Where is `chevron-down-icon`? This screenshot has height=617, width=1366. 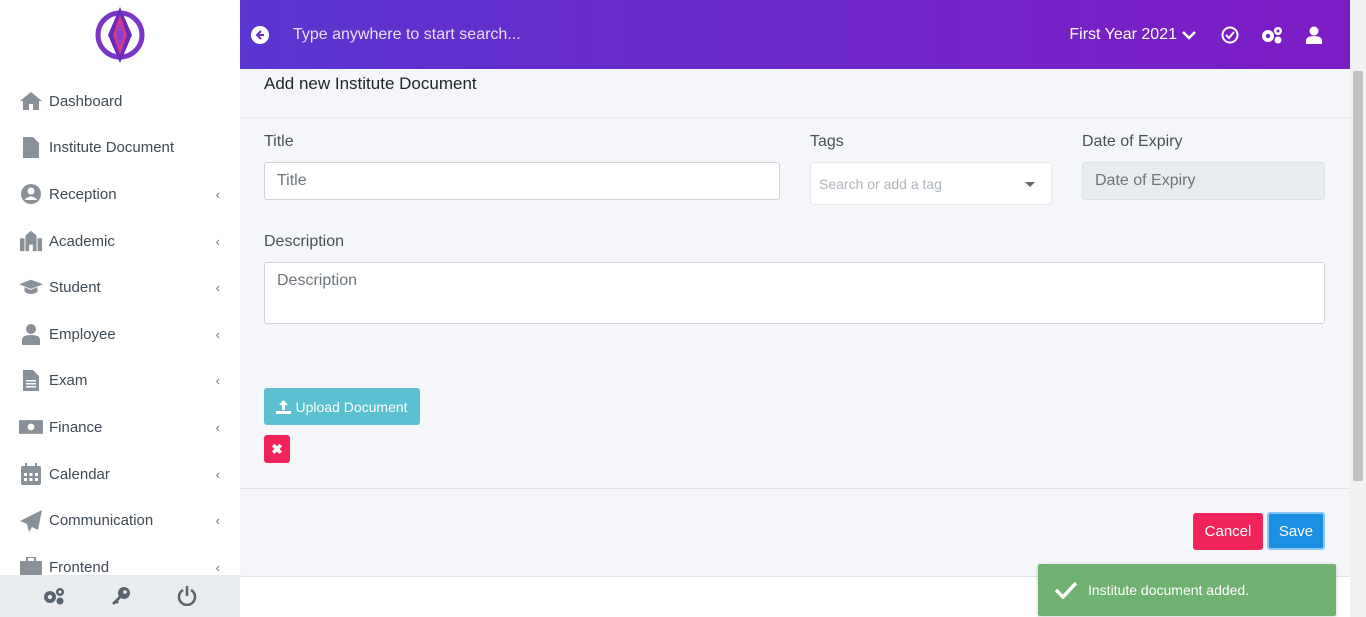
chevron-down-icon is located at coordinates (1189, 35).